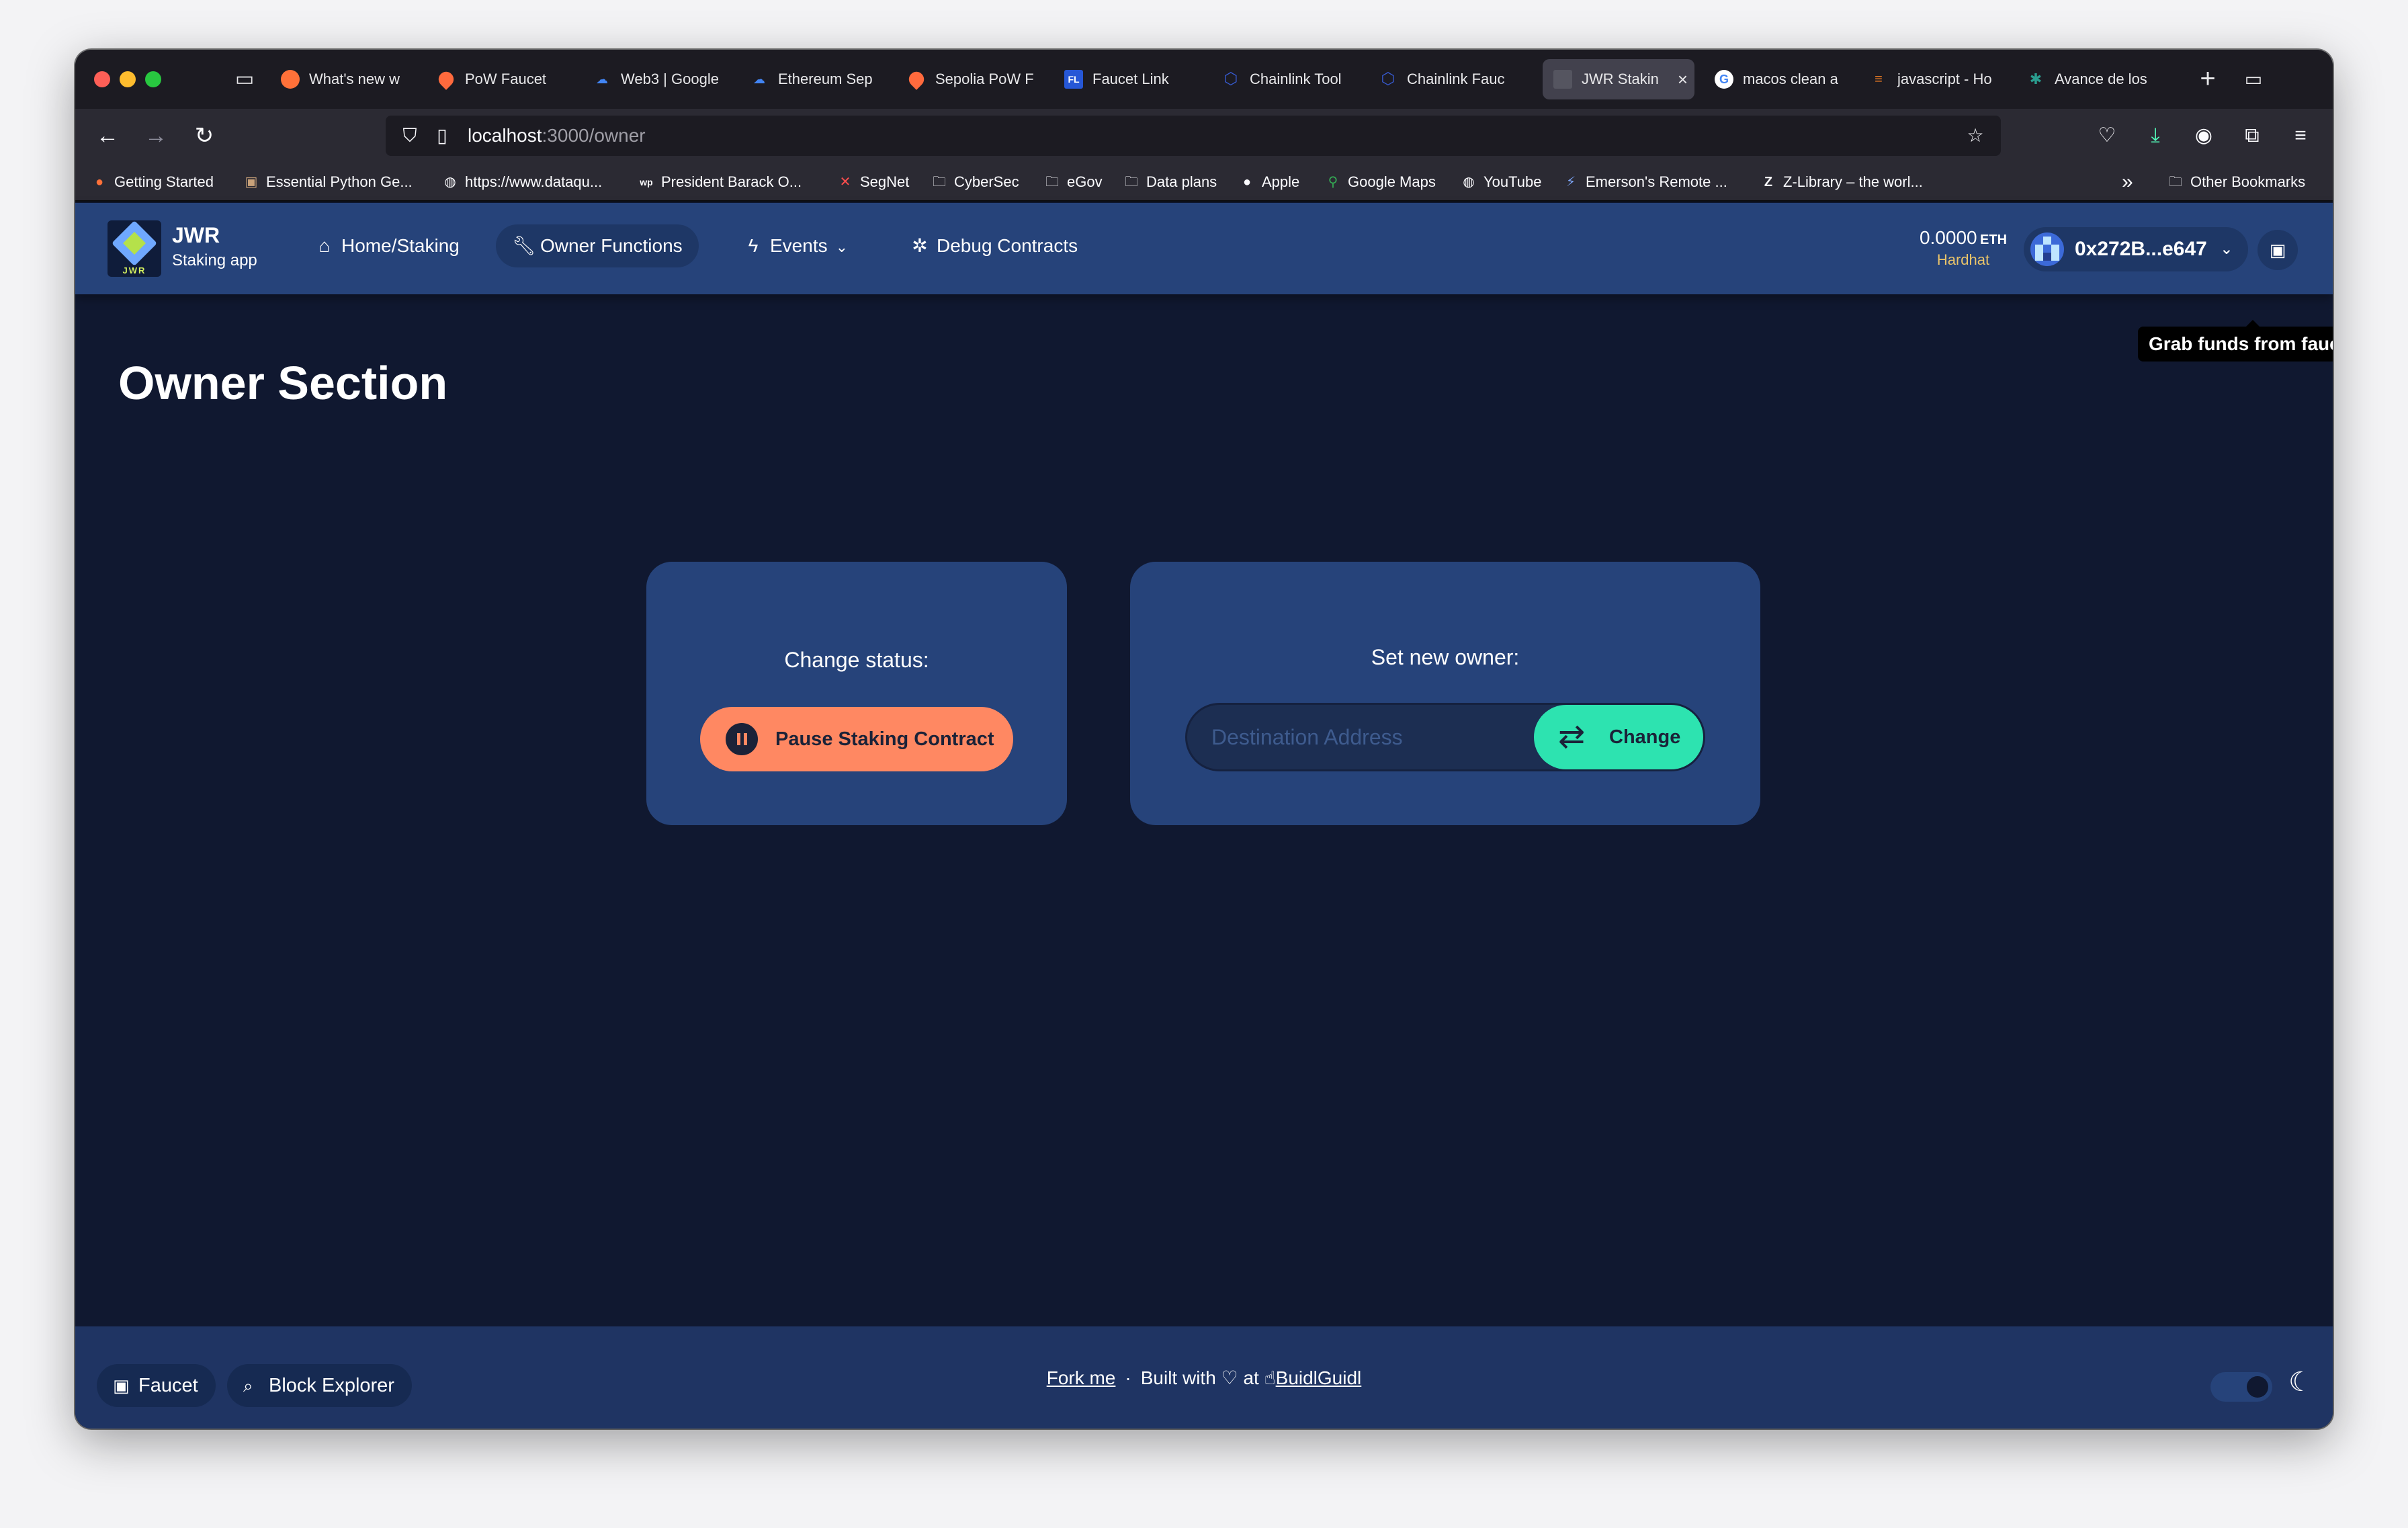 The image size is (2408, 1528). I want to click on bug-icon: ✲, so click(920, 246).